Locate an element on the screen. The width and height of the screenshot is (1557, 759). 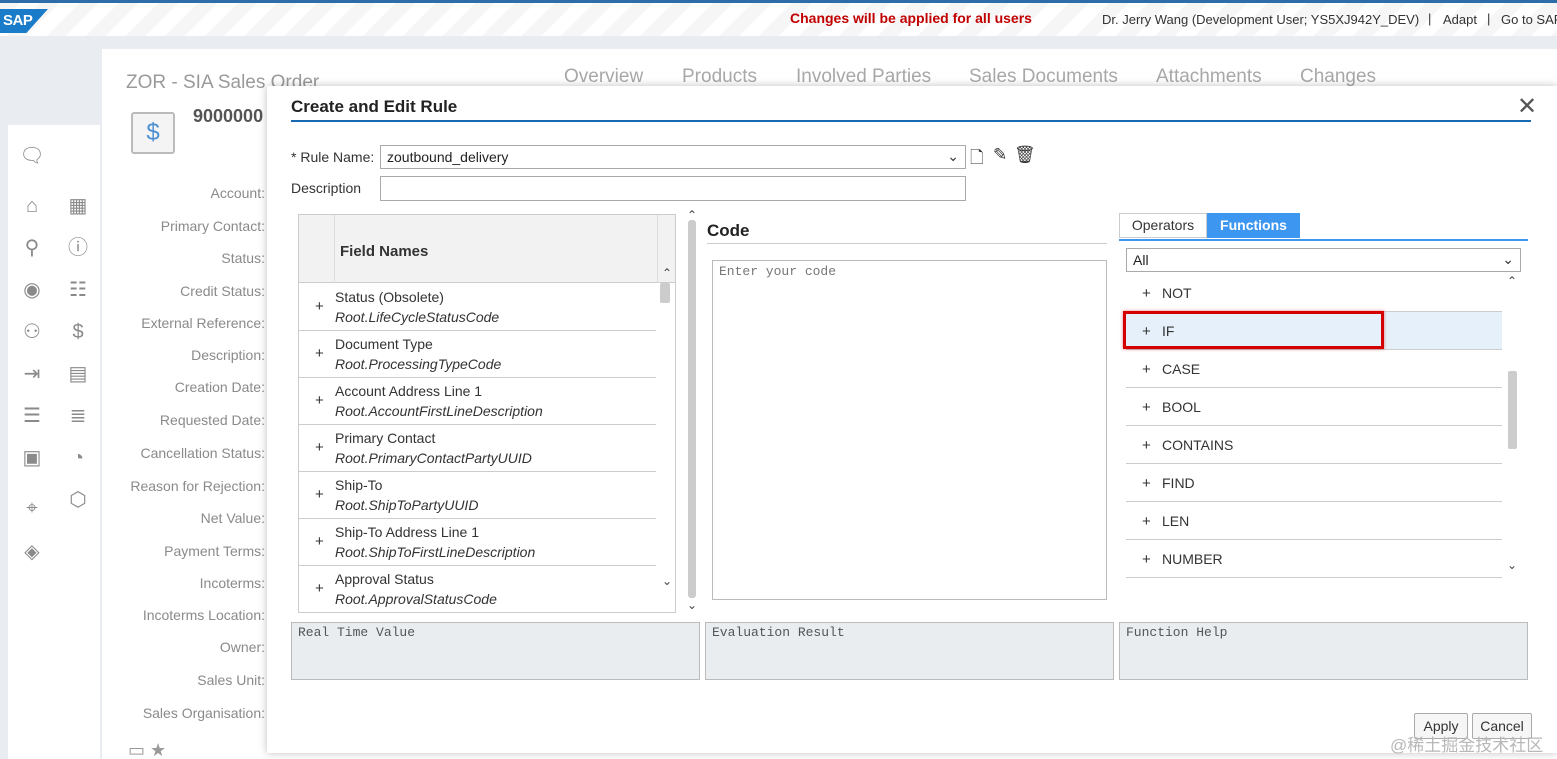
function-category-value: All is located at coordinates (1141, 260).